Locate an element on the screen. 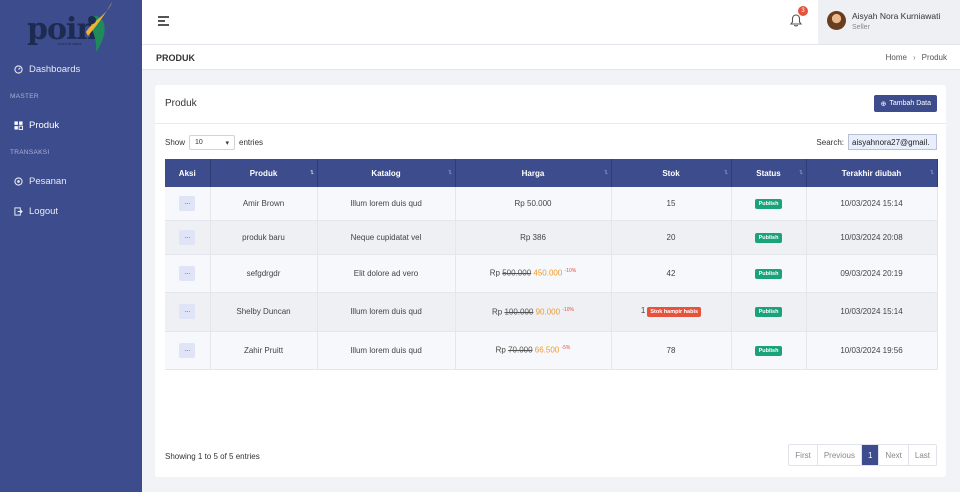  entries-select: 10 ▾ is located at coordinates (212, 142).